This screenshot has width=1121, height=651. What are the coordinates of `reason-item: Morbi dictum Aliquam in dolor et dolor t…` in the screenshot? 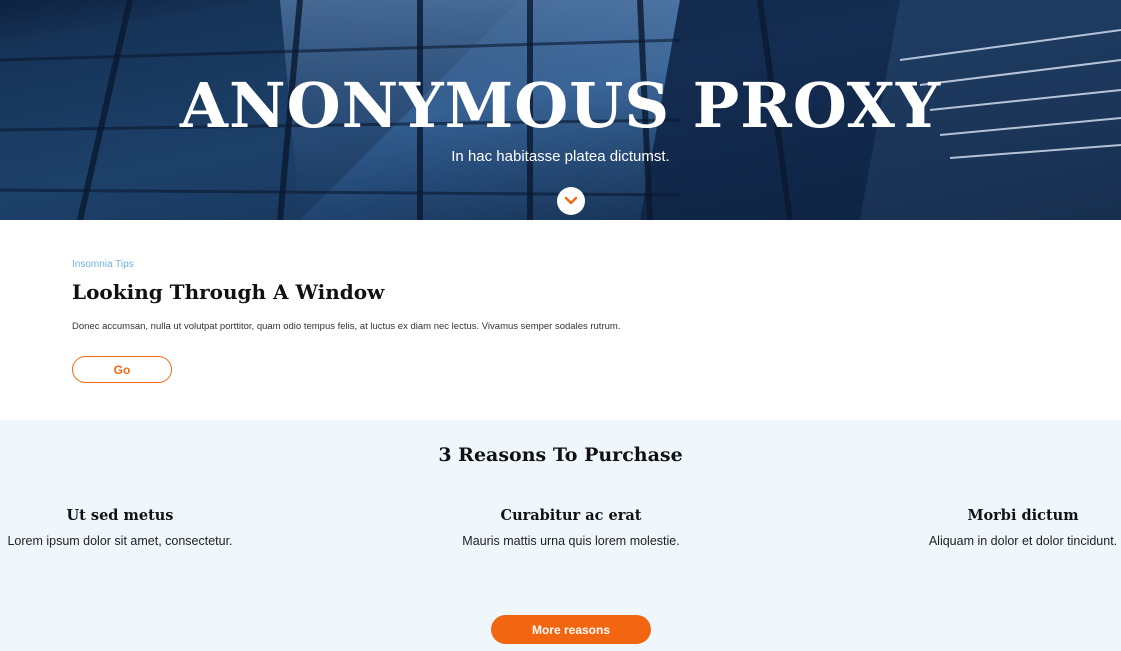 It's located at (997, 527).